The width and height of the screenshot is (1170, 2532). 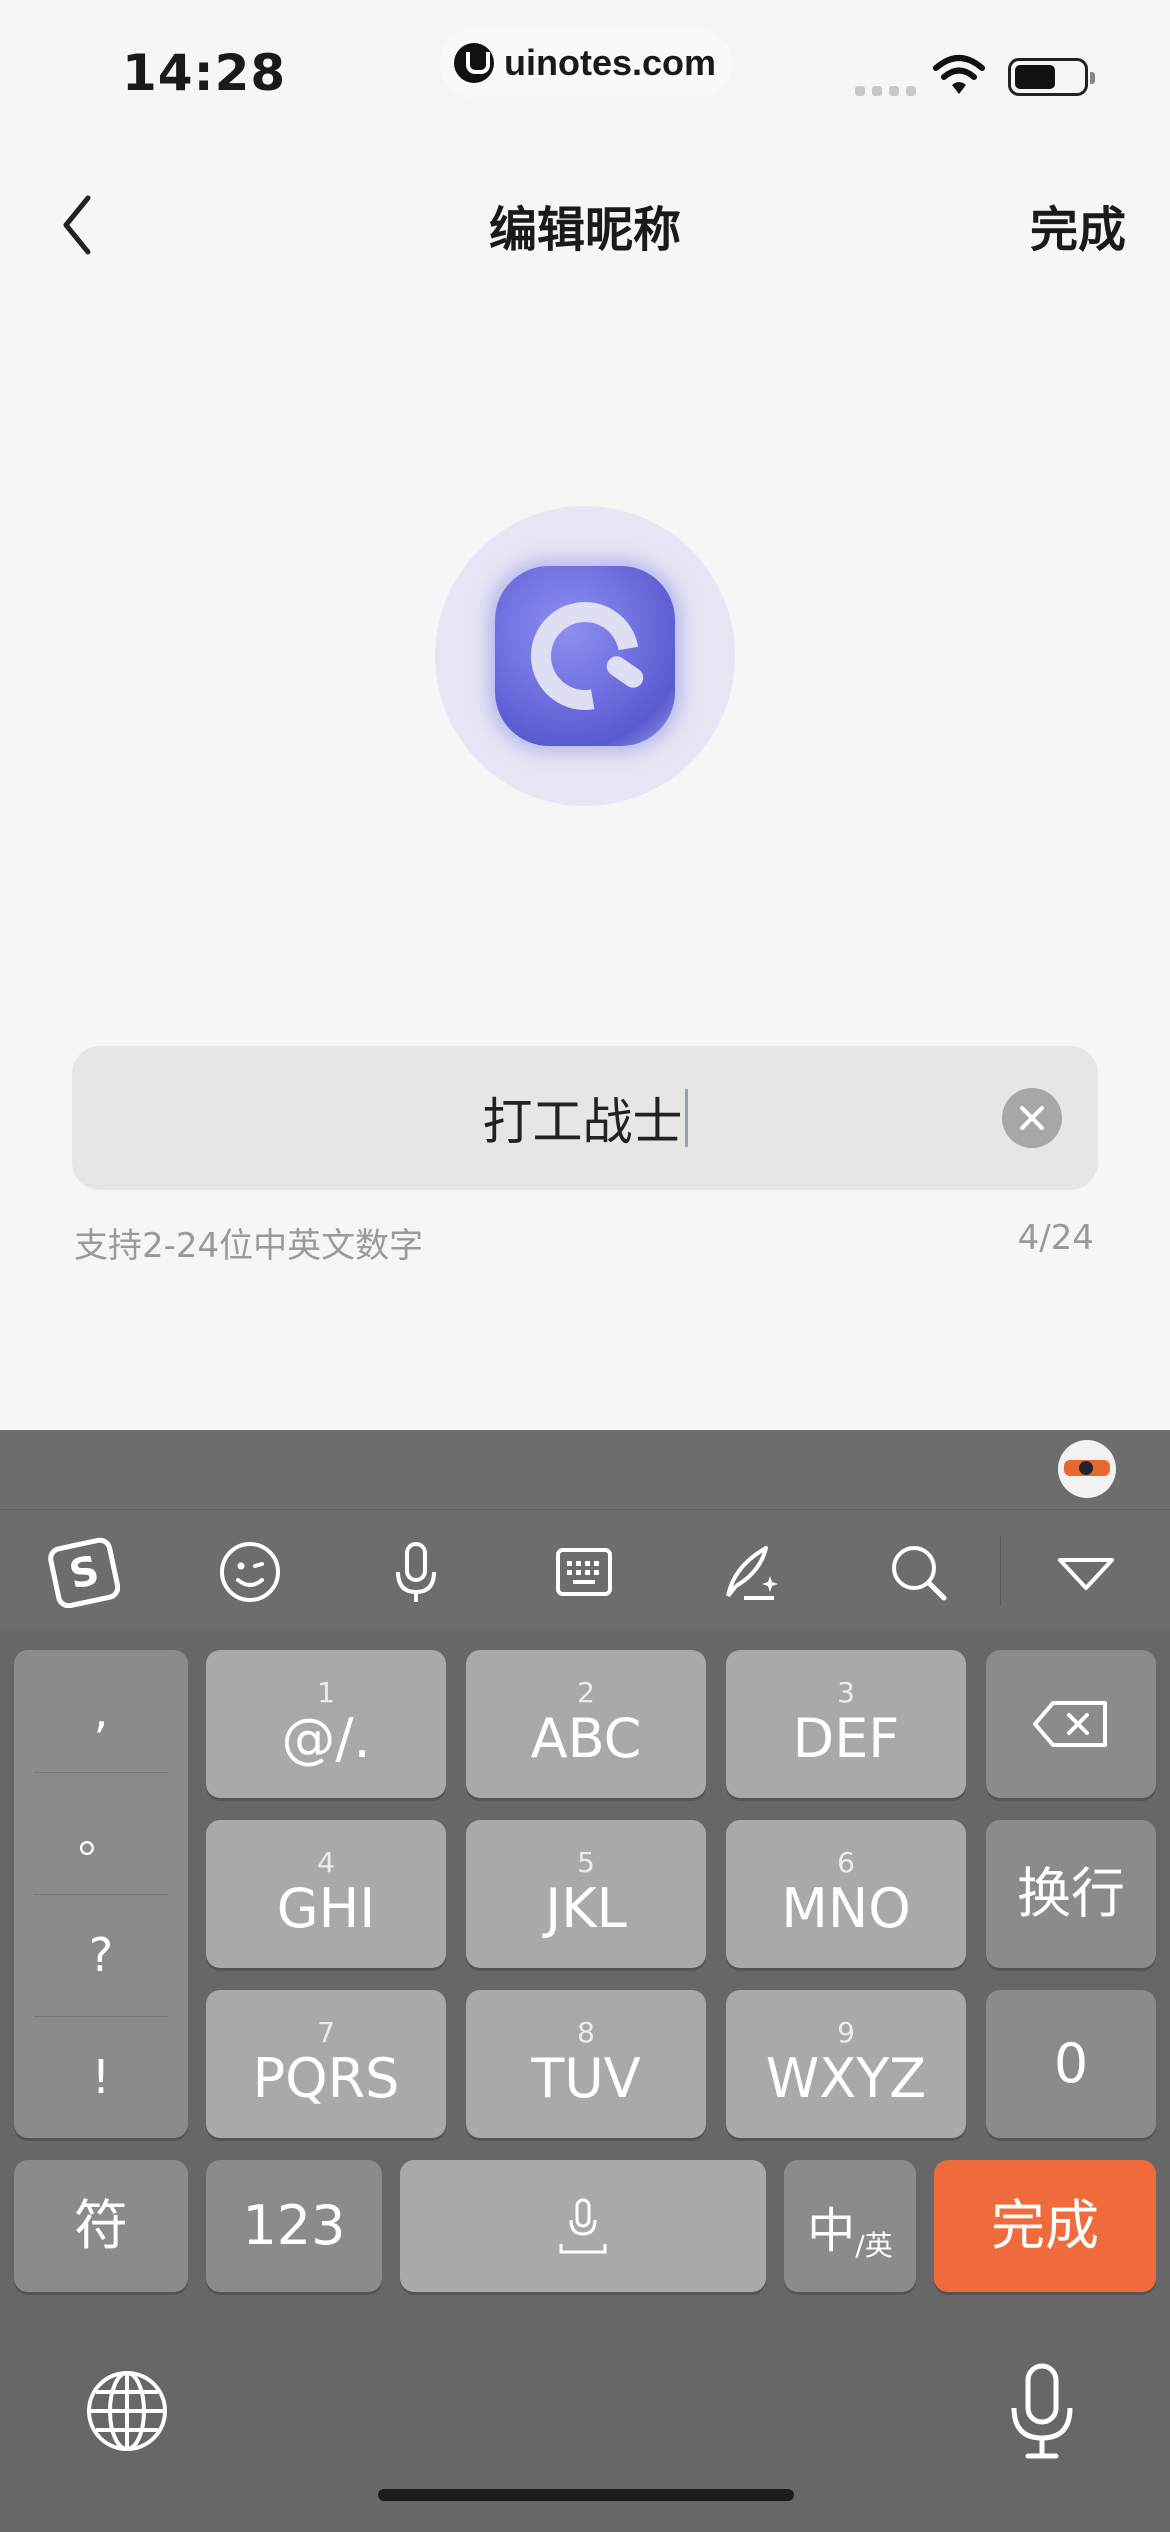 I want to click on voice-input-icon, so click(x=416, y=1572).